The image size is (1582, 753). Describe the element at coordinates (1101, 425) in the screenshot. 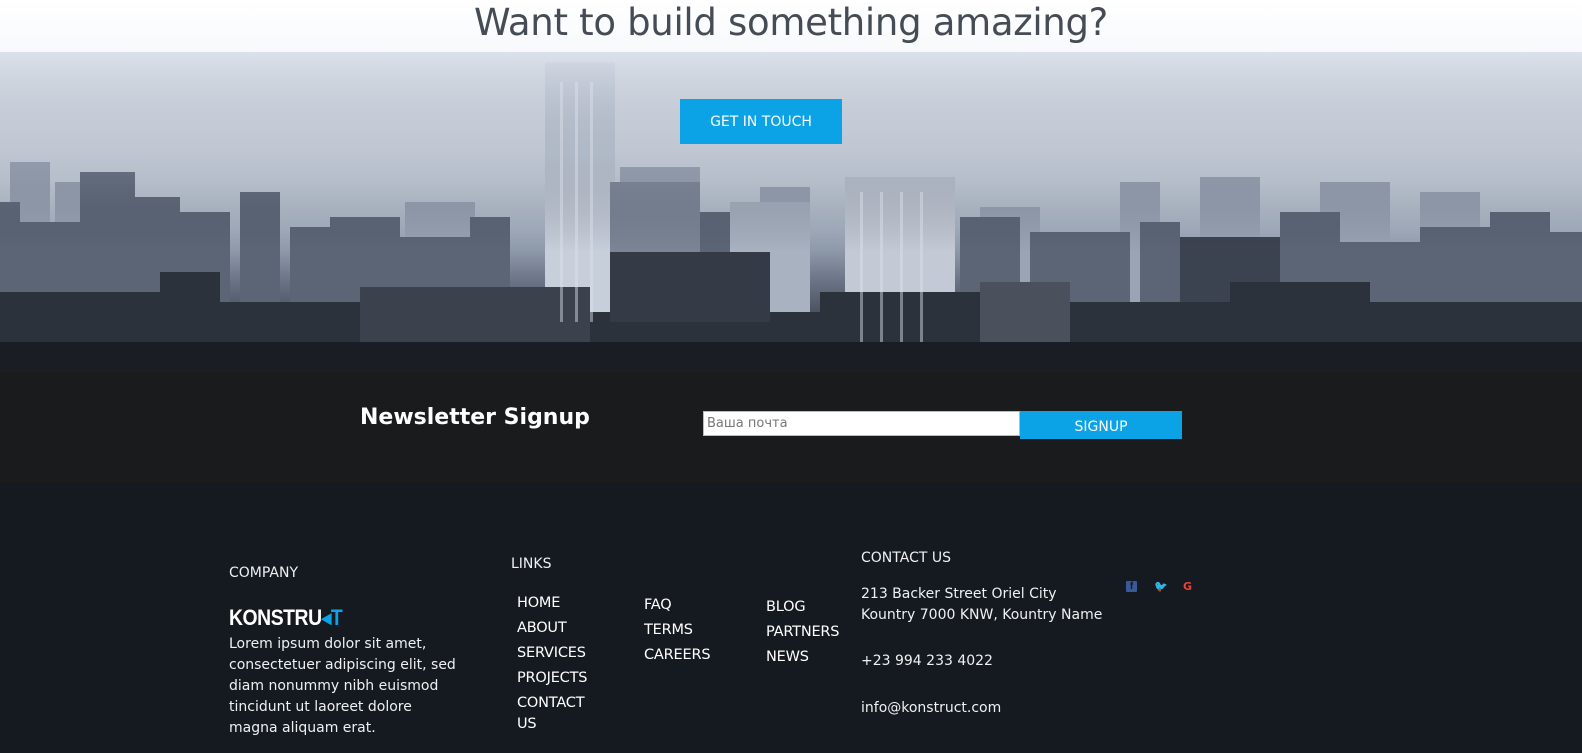

I see `signup-button: SIGNUP` at that location.